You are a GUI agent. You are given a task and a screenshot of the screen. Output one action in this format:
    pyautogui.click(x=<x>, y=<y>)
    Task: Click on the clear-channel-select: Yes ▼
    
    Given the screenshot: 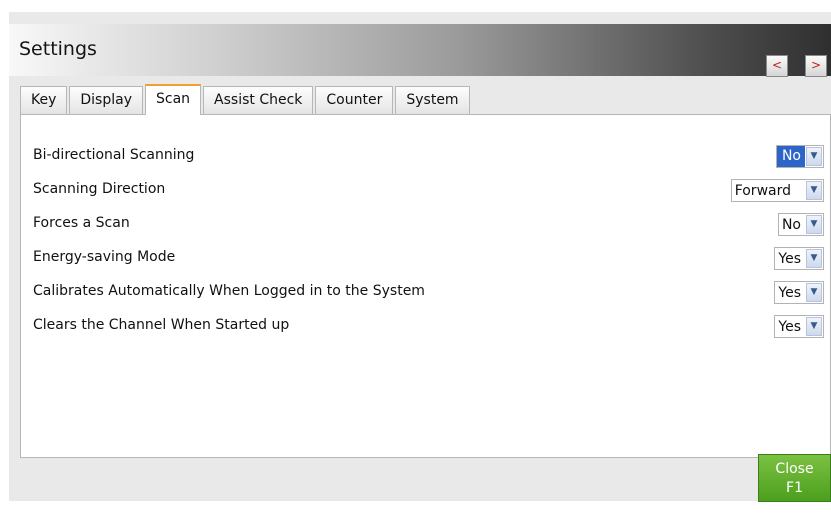 What is the action you would take?
    pyautogui.click(x=799, y=326)
    